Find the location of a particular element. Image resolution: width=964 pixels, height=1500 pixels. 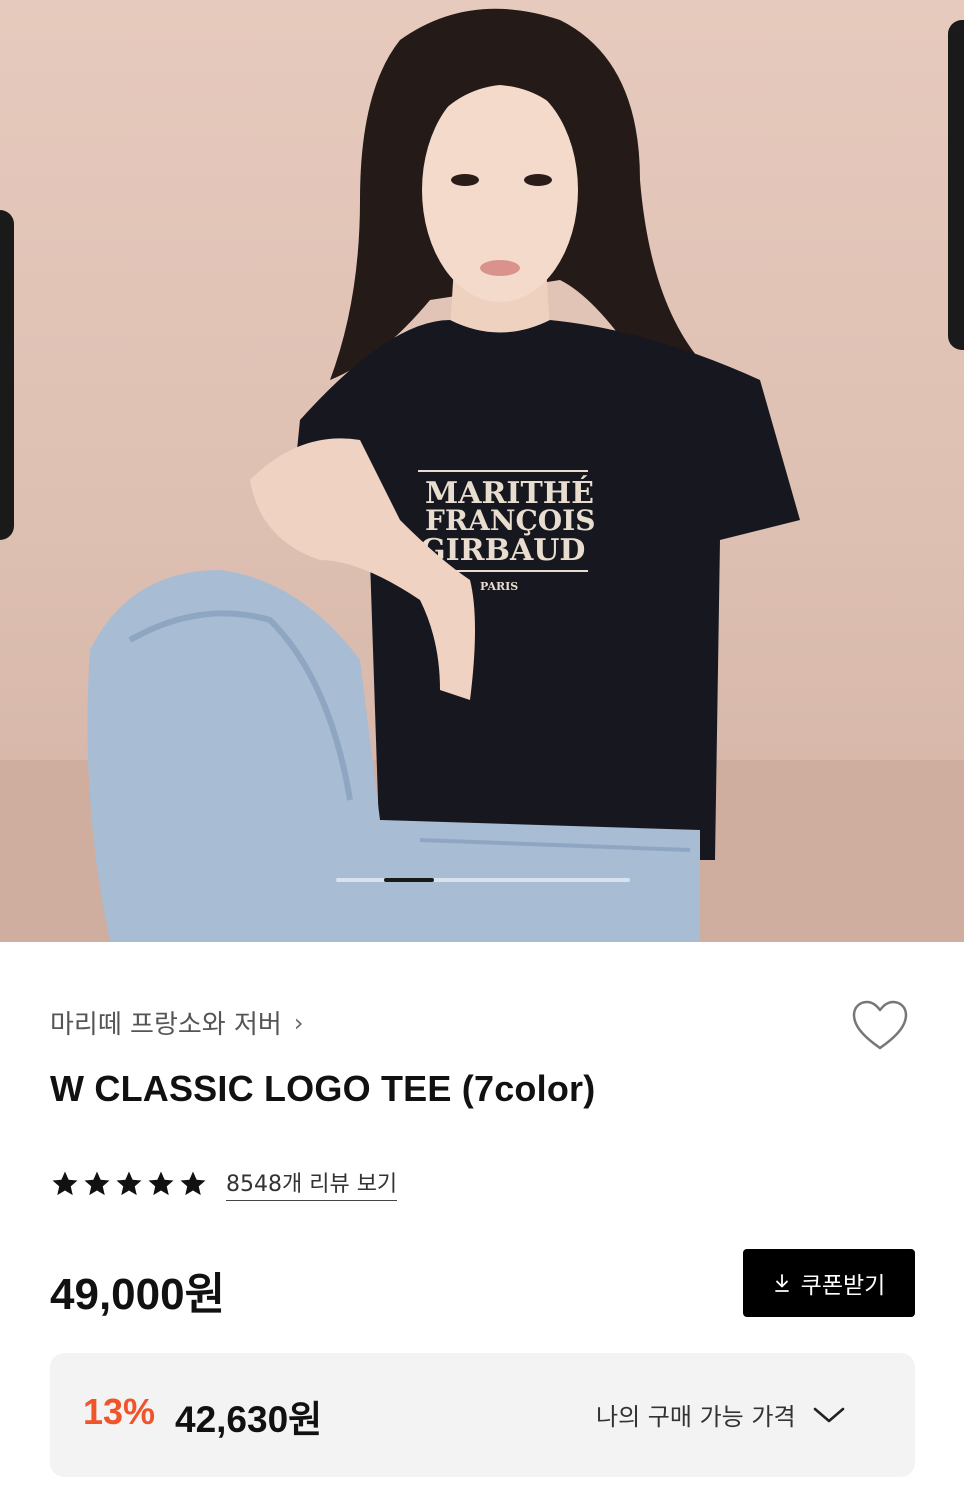

coupon-button-label: 쿠폰받기 is located at coordinates (843, 1286).